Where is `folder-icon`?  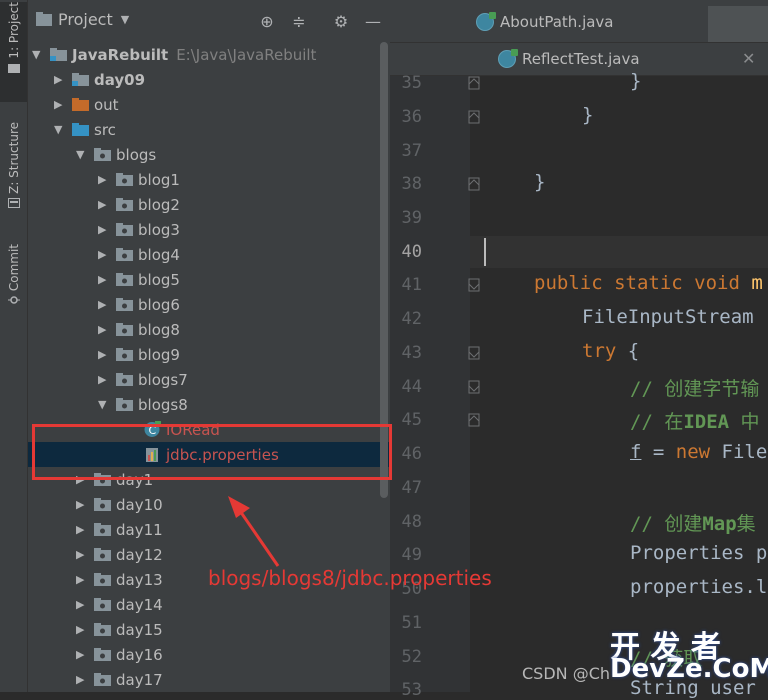 folder-icon is located at coordinates (13, 68).